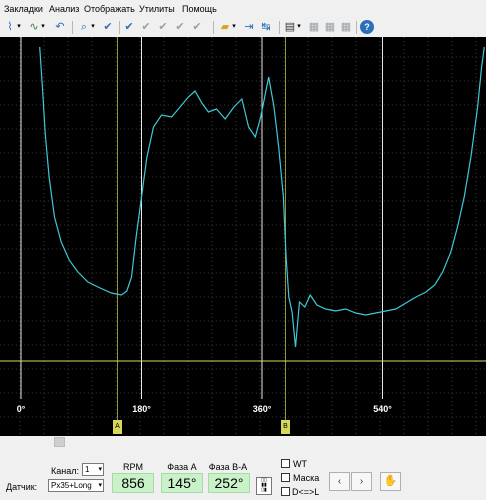 The image size is (486, 500). Describe the element at coordinates (109, 9) in the screenshot. I see `menu-view: Отображать` at that location.